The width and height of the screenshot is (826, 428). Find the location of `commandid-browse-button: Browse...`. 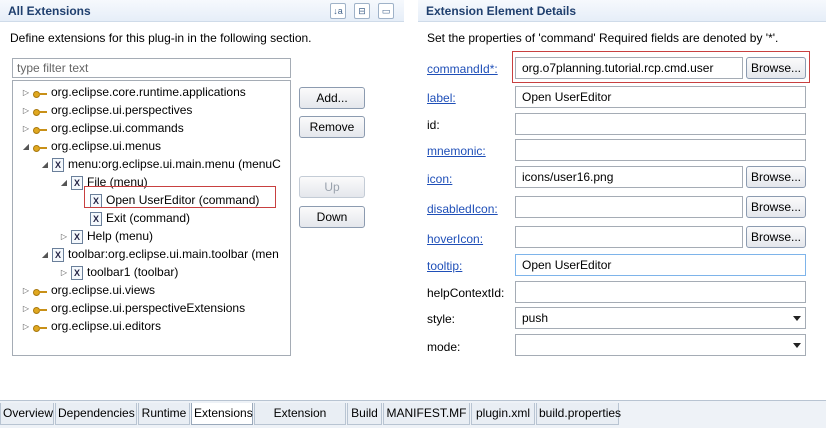

commandid-browse-button: Browse... is located at coordinates (776, 68).